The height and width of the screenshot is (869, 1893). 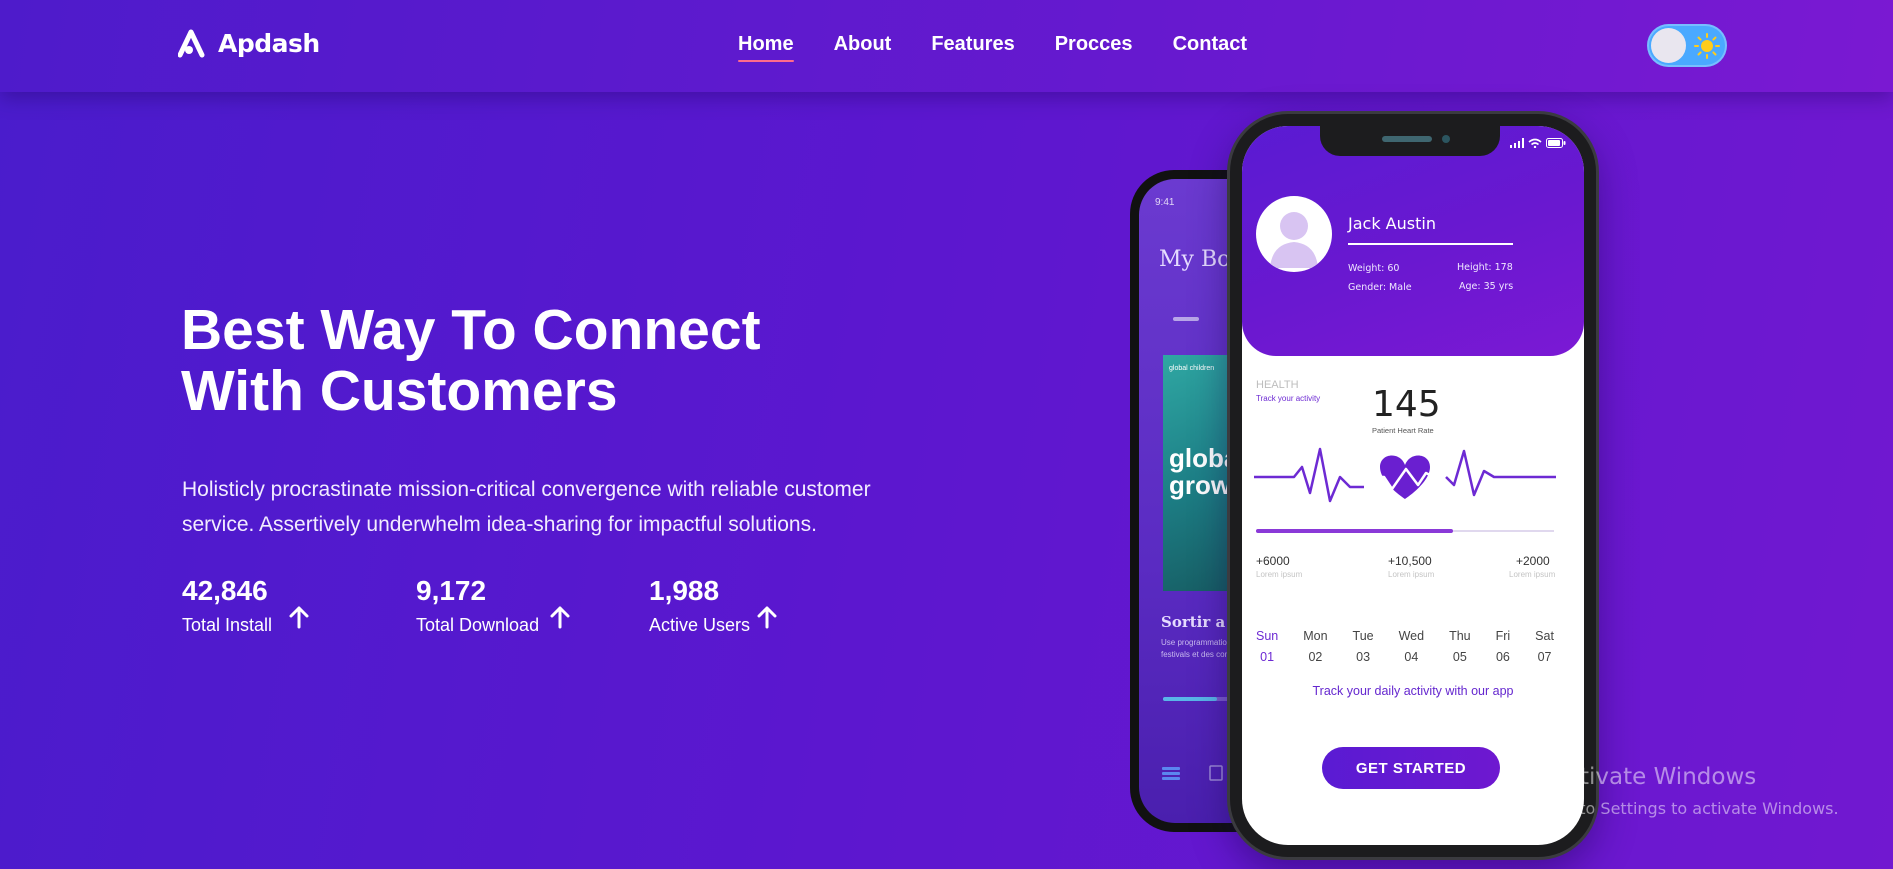 I want to click on day-name: Sat, so click(x=1544, y=636).